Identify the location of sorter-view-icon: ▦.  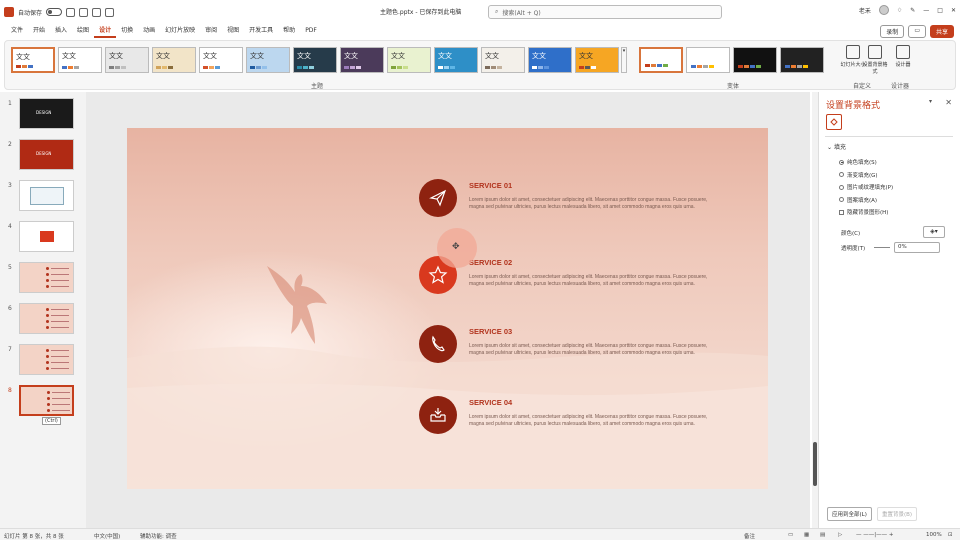
(806, 535).